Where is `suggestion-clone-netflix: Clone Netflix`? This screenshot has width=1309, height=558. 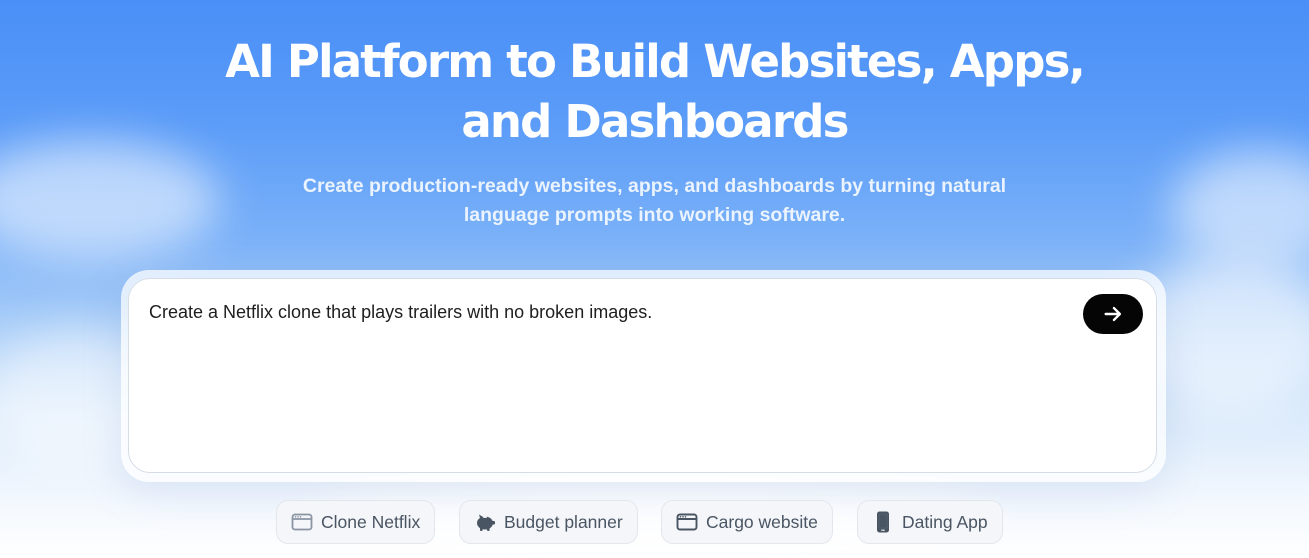 suggestion-clone-netflix: Clone Netflix is located at coordinates (356, 522).